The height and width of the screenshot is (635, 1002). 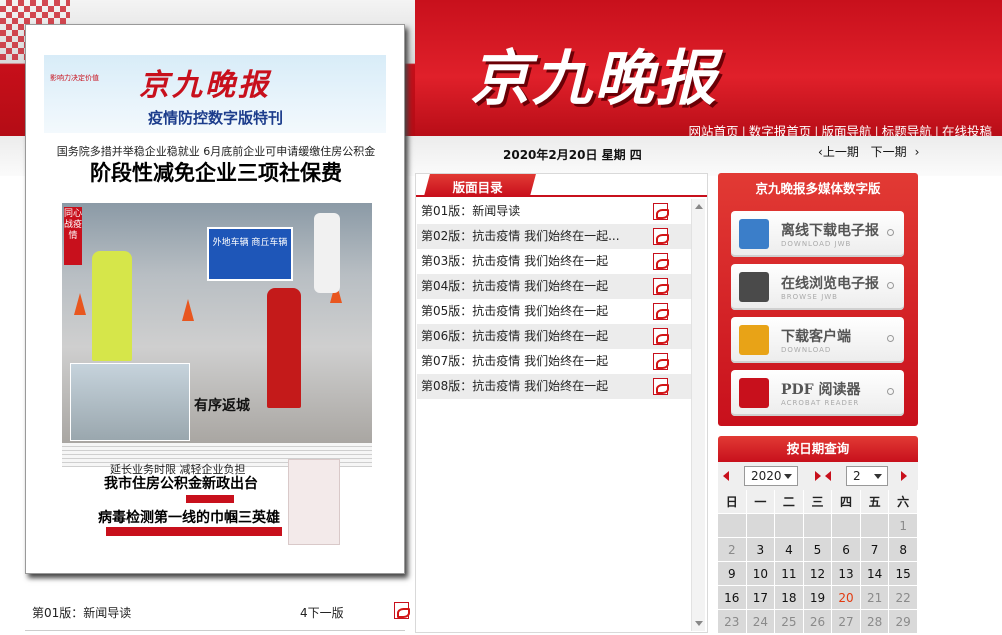 I want to click on list-item-label: 第04版：抗击疫情 我们始终在一起, so click(x=533, y=286).